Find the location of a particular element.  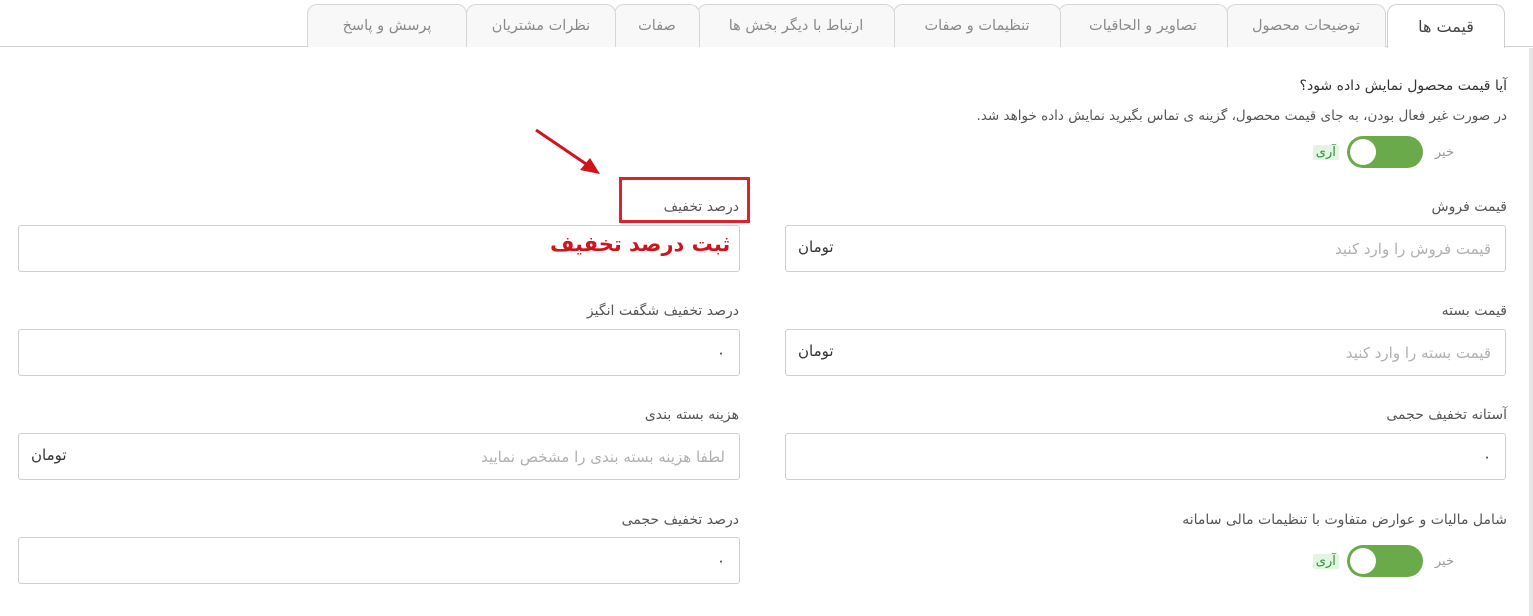

volume-threshold-value: ۰ is located at coordinates (1486, 457).